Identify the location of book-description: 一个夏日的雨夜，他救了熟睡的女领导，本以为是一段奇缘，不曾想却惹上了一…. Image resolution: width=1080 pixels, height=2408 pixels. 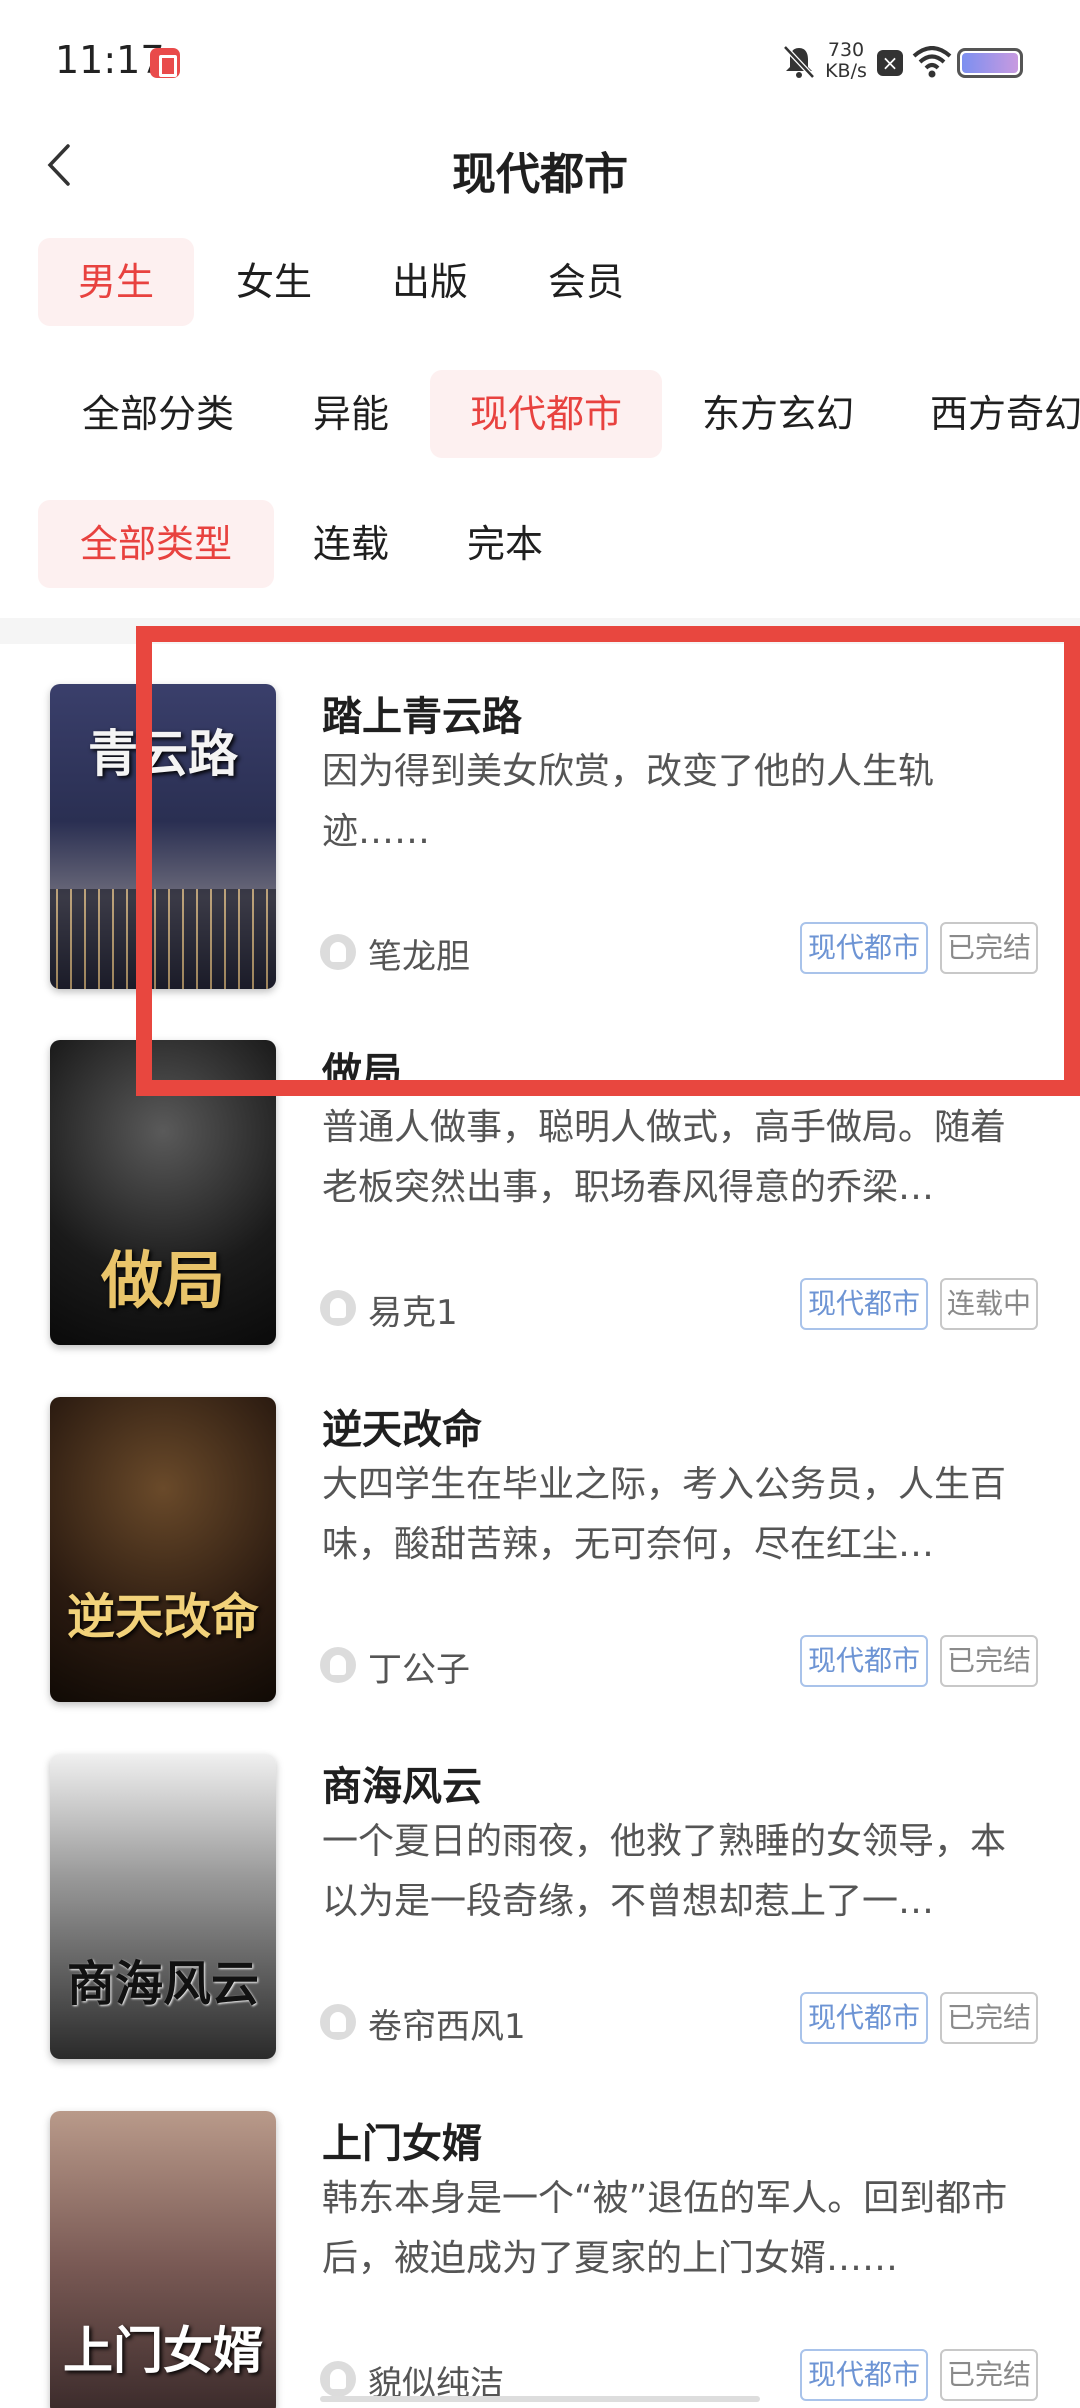
(664, 1871).